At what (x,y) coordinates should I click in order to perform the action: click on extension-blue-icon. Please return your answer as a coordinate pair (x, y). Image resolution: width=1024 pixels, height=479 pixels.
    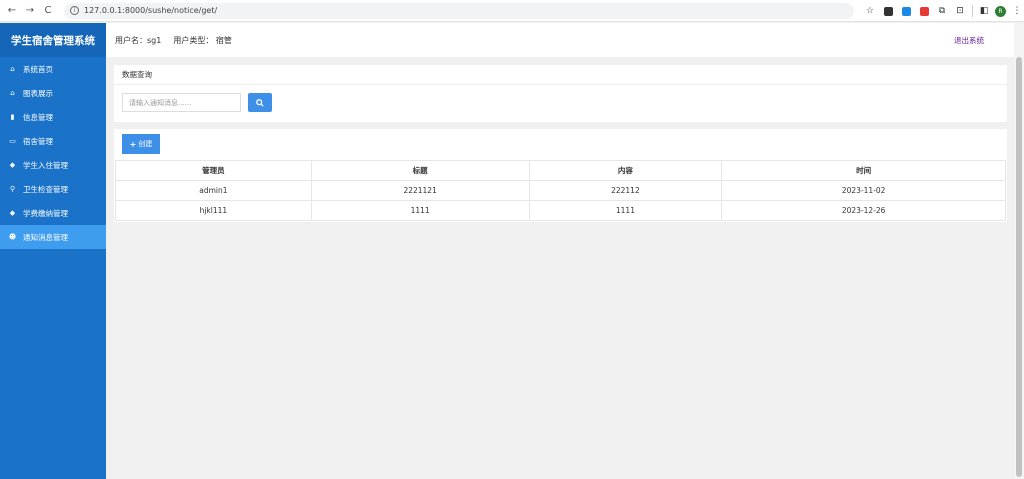
    Looking at the image, I should click on (906, 11).